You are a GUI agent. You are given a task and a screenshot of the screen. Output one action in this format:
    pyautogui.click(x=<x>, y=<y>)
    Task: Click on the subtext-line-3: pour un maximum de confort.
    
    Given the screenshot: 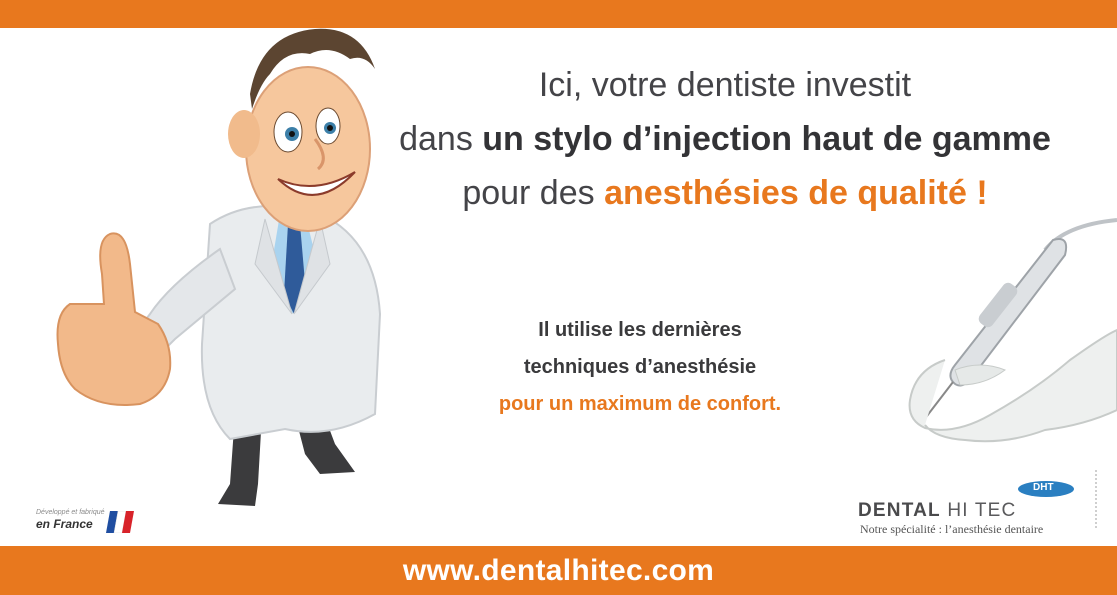 What is the action you would take?
    pyautogui.click(x=640, y=404)
    